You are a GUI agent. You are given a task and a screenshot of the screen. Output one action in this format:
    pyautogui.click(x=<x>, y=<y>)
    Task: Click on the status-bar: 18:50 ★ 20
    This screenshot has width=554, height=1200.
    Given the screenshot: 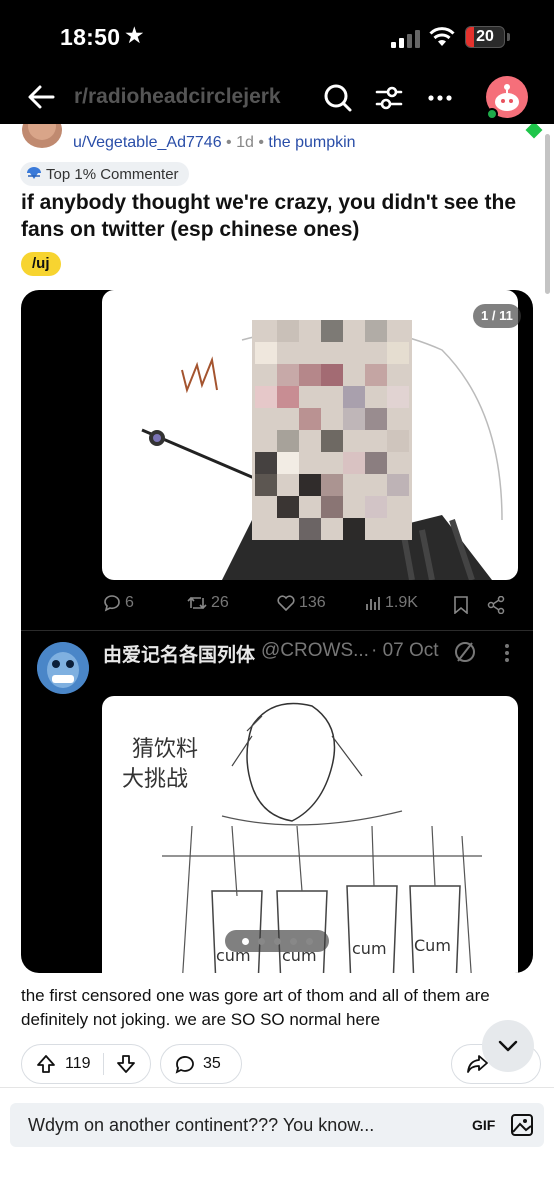 What is the action you would take?
    pyautogui.click(x=277, y=38)
    